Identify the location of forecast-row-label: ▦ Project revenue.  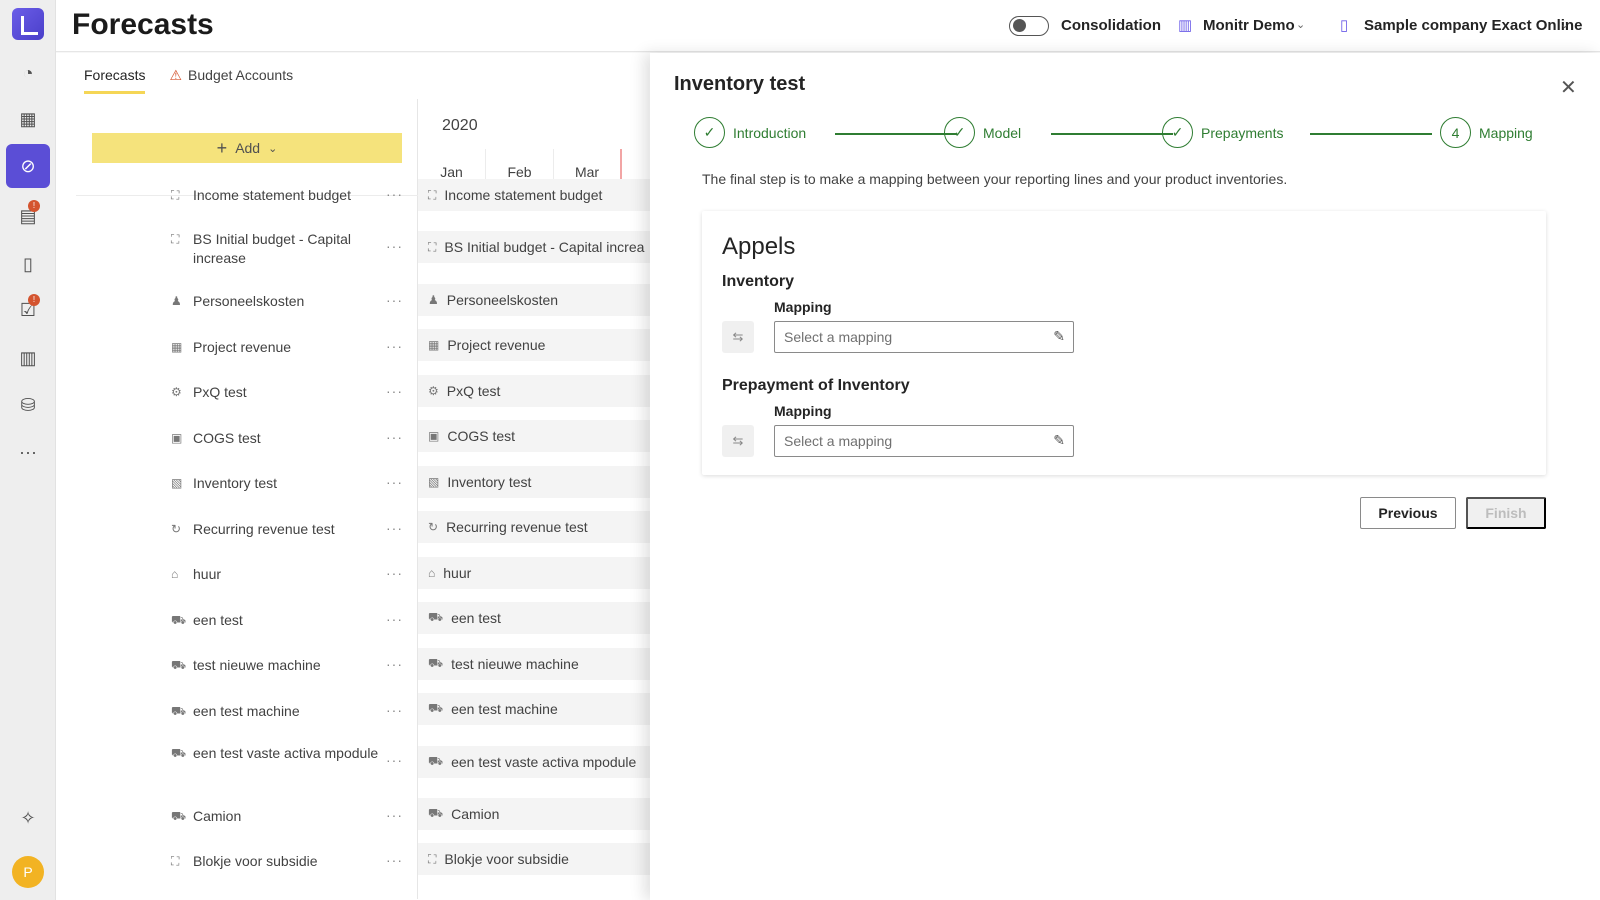
(286, 347).